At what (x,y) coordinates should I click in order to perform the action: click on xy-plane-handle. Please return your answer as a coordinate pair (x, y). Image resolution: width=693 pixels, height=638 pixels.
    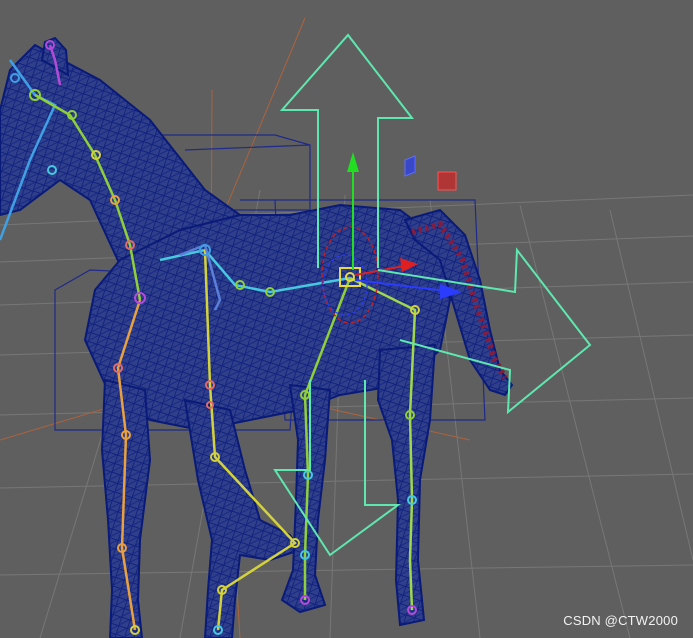
    Looking at the image, I should click on (447, 181).